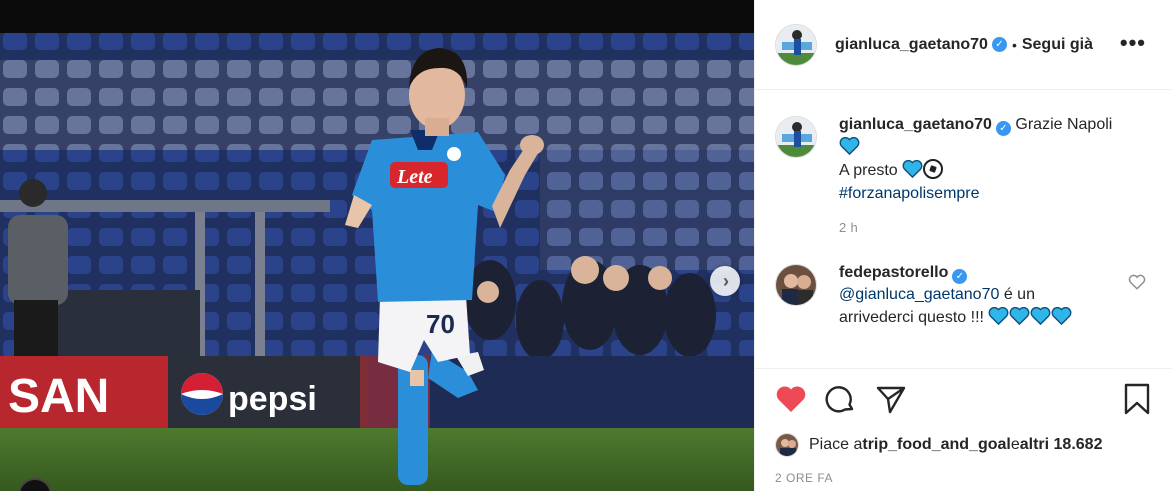 The width and height of the screenshot is (1172, 491). Describe the element at coordinates (1061, 445) in the screenshot. I see `likes-others-count: altri 18.682` at that location.